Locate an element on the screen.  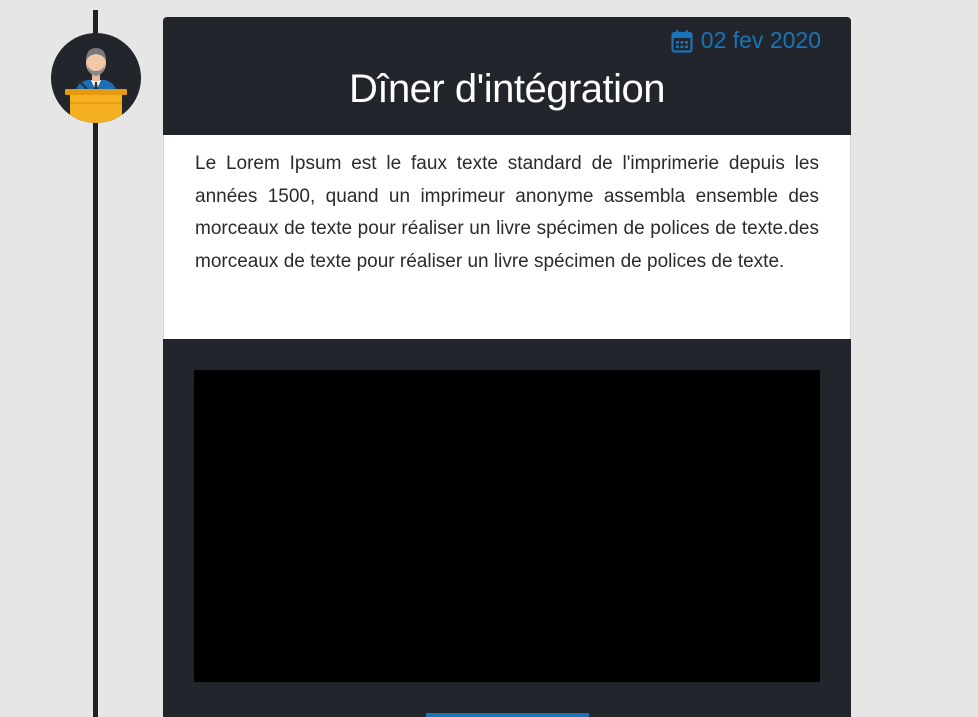
event-date: 02 fev 2020 is located at coordinates (746, 40).